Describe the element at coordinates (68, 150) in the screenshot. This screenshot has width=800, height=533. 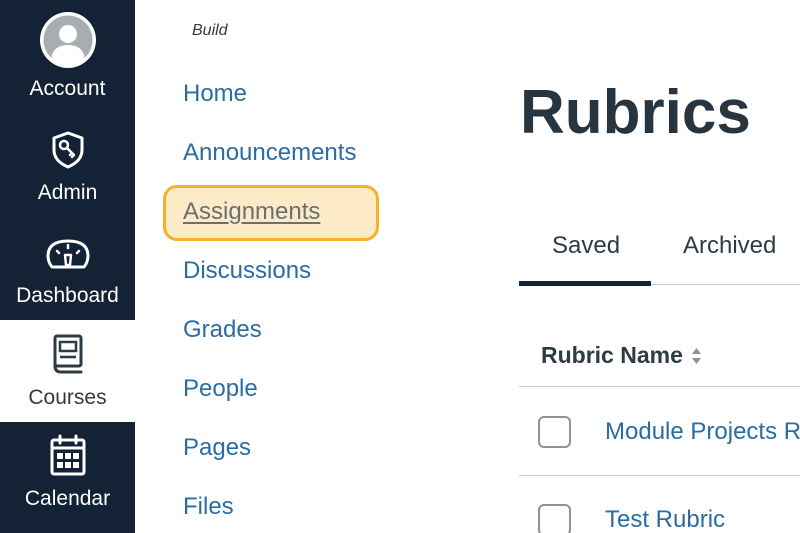
I see `shield-key-icon` at that location.